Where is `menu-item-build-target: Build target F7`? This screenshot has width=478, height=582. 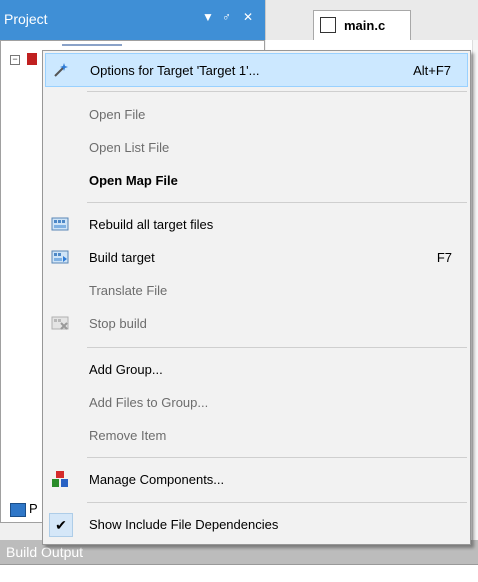
menu-item-build-target: Build target F7 is located at coordinates (256, 258).